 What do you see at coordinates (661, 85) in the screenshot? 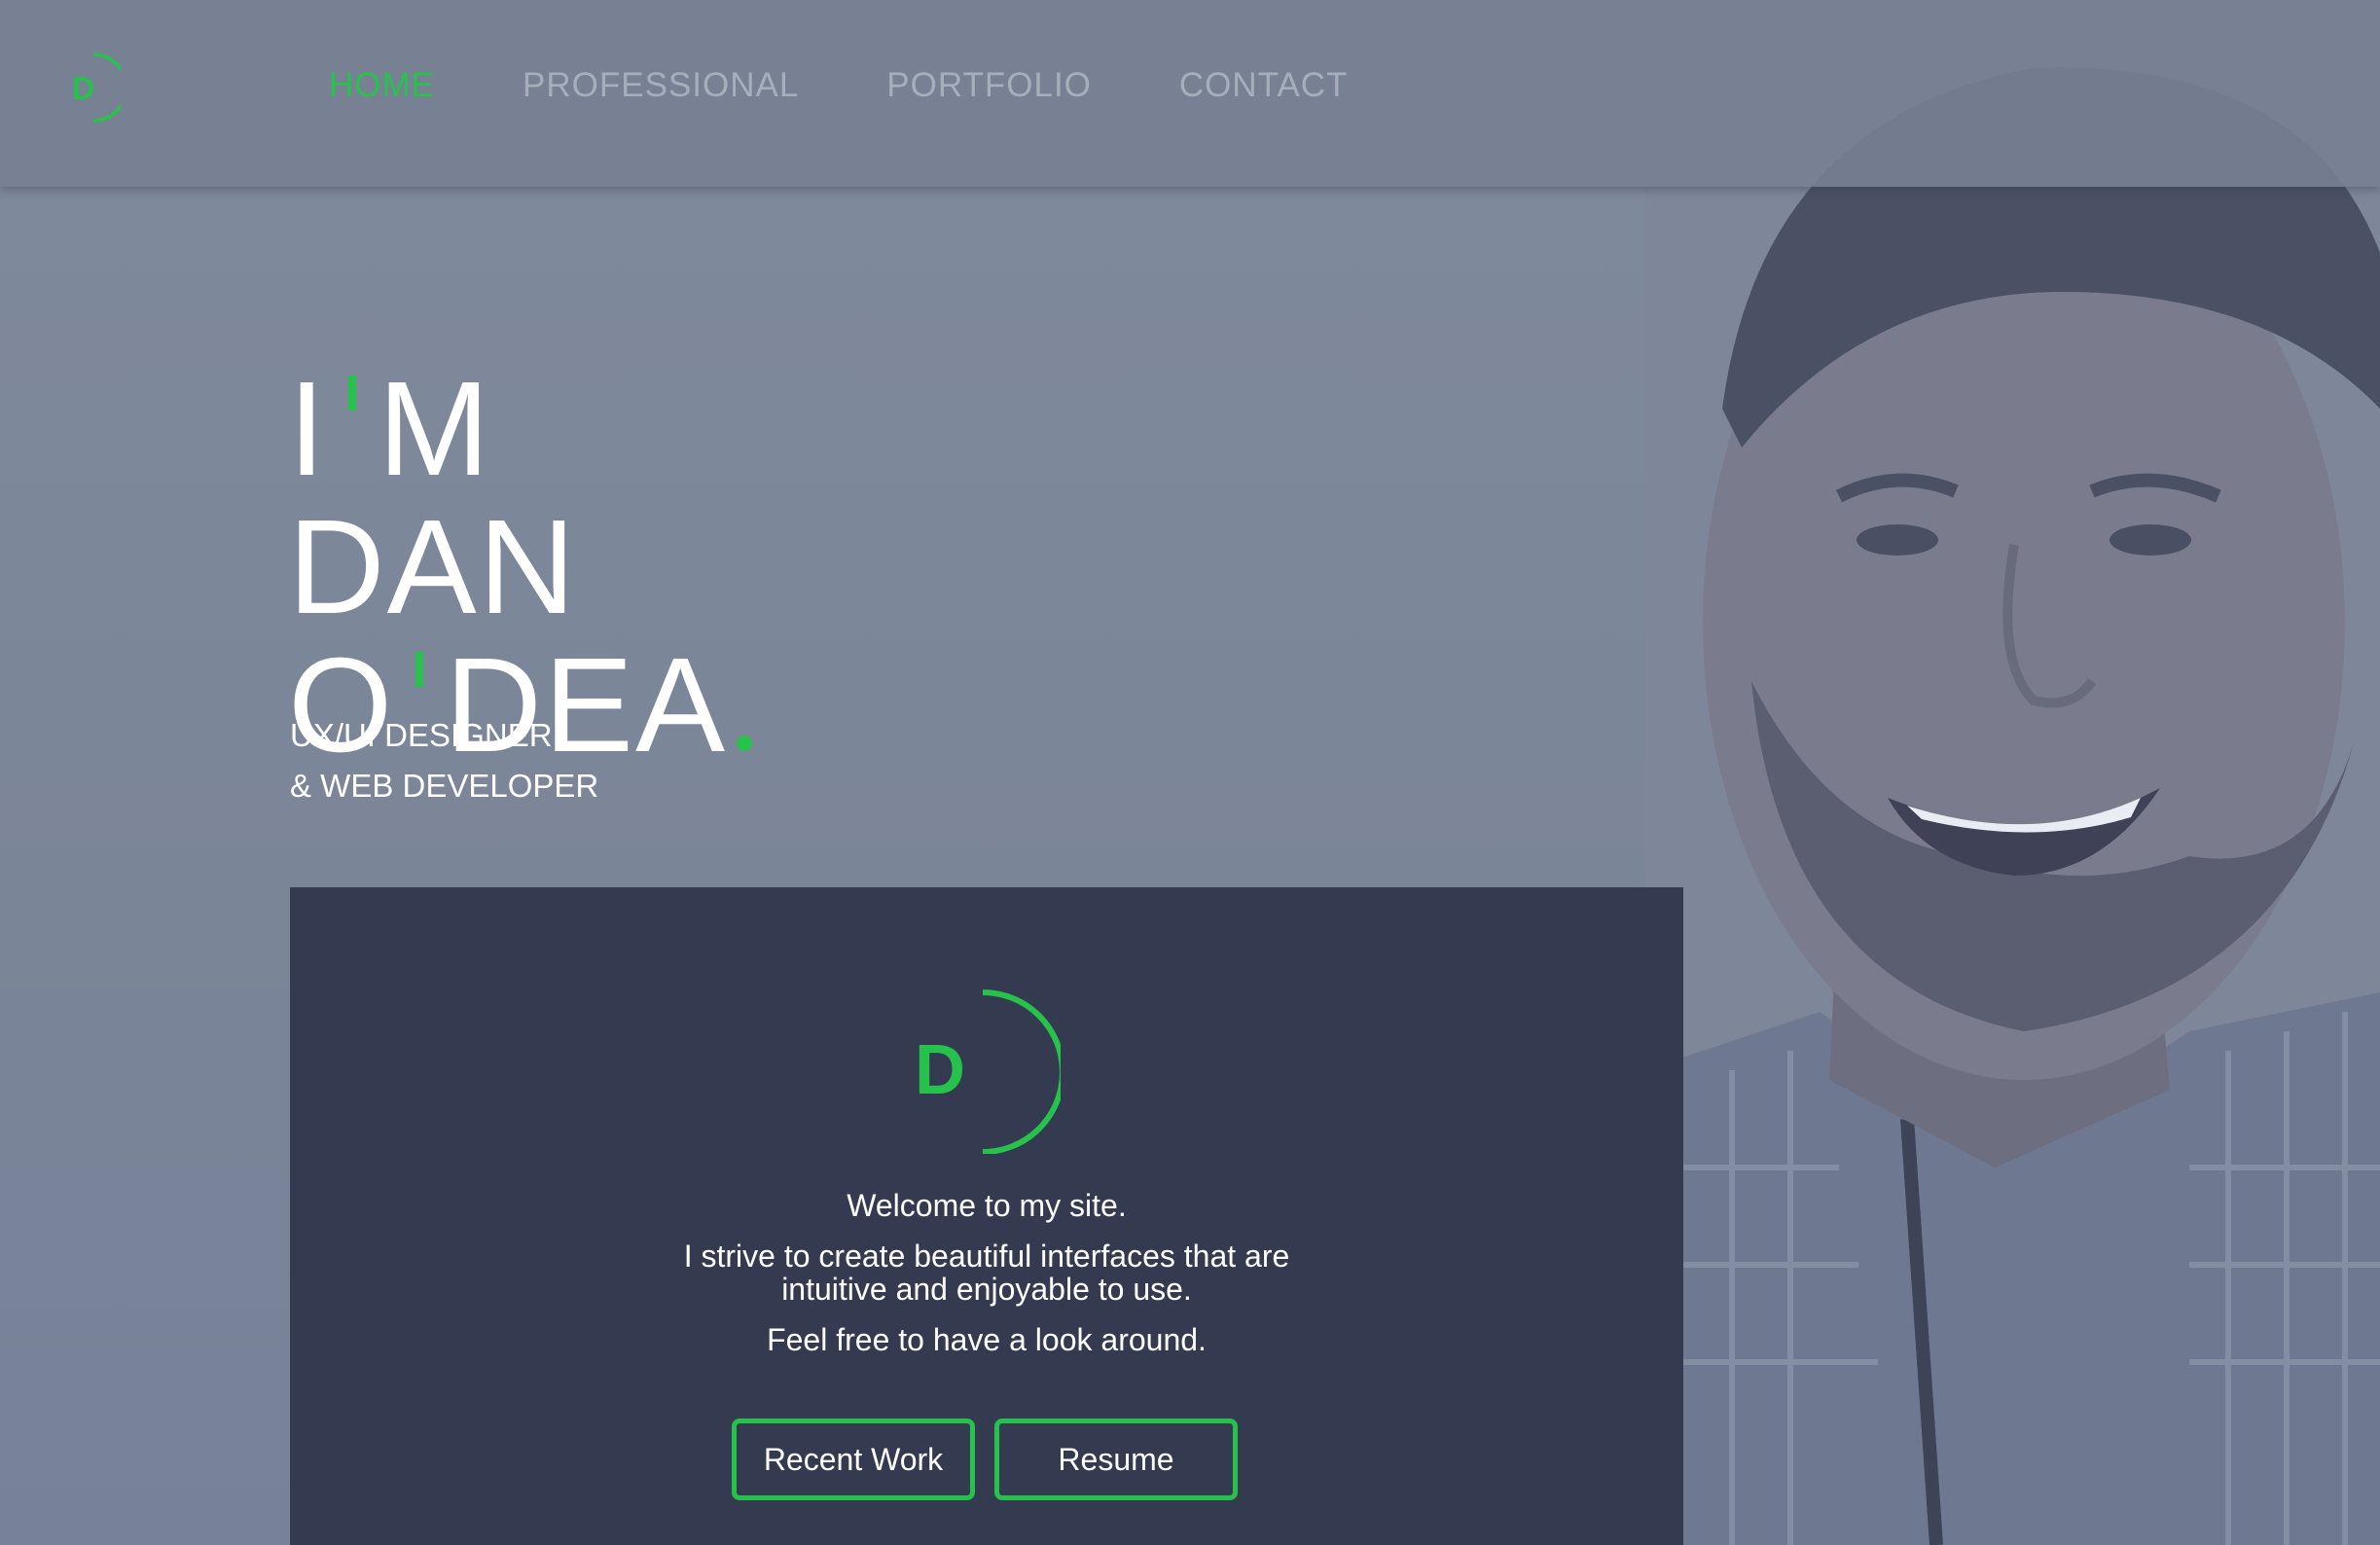
I see `nav-professional: PROFESSIONAL` at bounding box center [661, 85].